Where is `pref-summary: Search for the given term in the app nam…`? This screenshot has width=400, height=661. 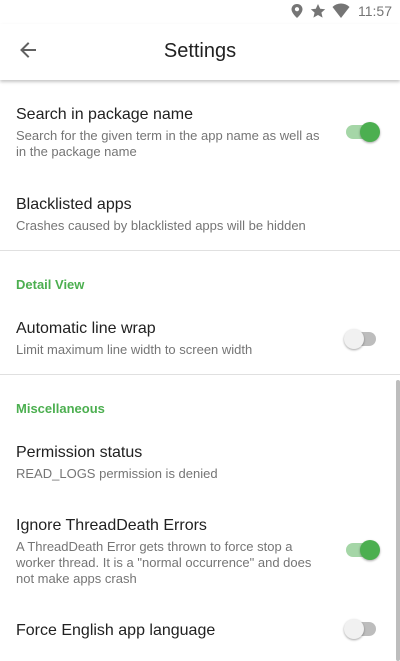 pref-summary: Search for the given term in the app nam… is located at coordinates (168, 143).